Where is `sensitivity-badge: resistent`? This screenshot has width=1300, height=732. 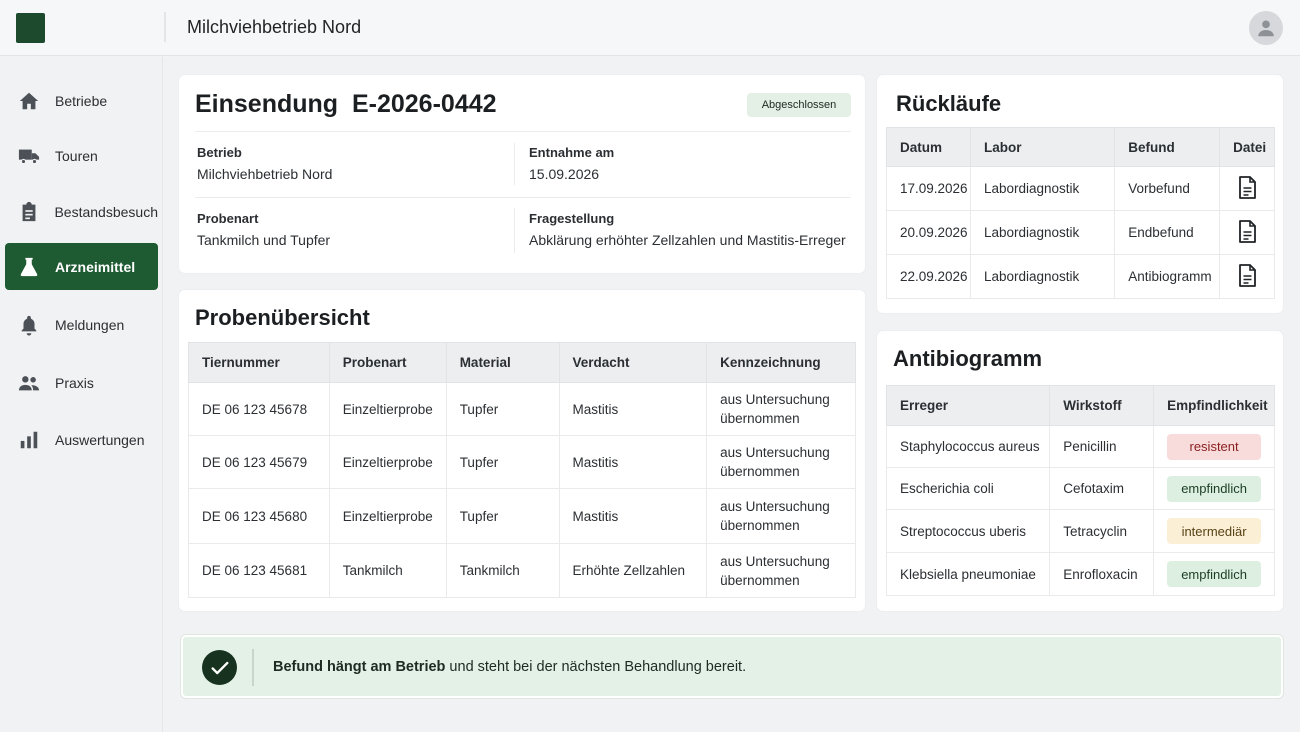 sensitivity-badge: resistent is located at coordinates (1214, 446).